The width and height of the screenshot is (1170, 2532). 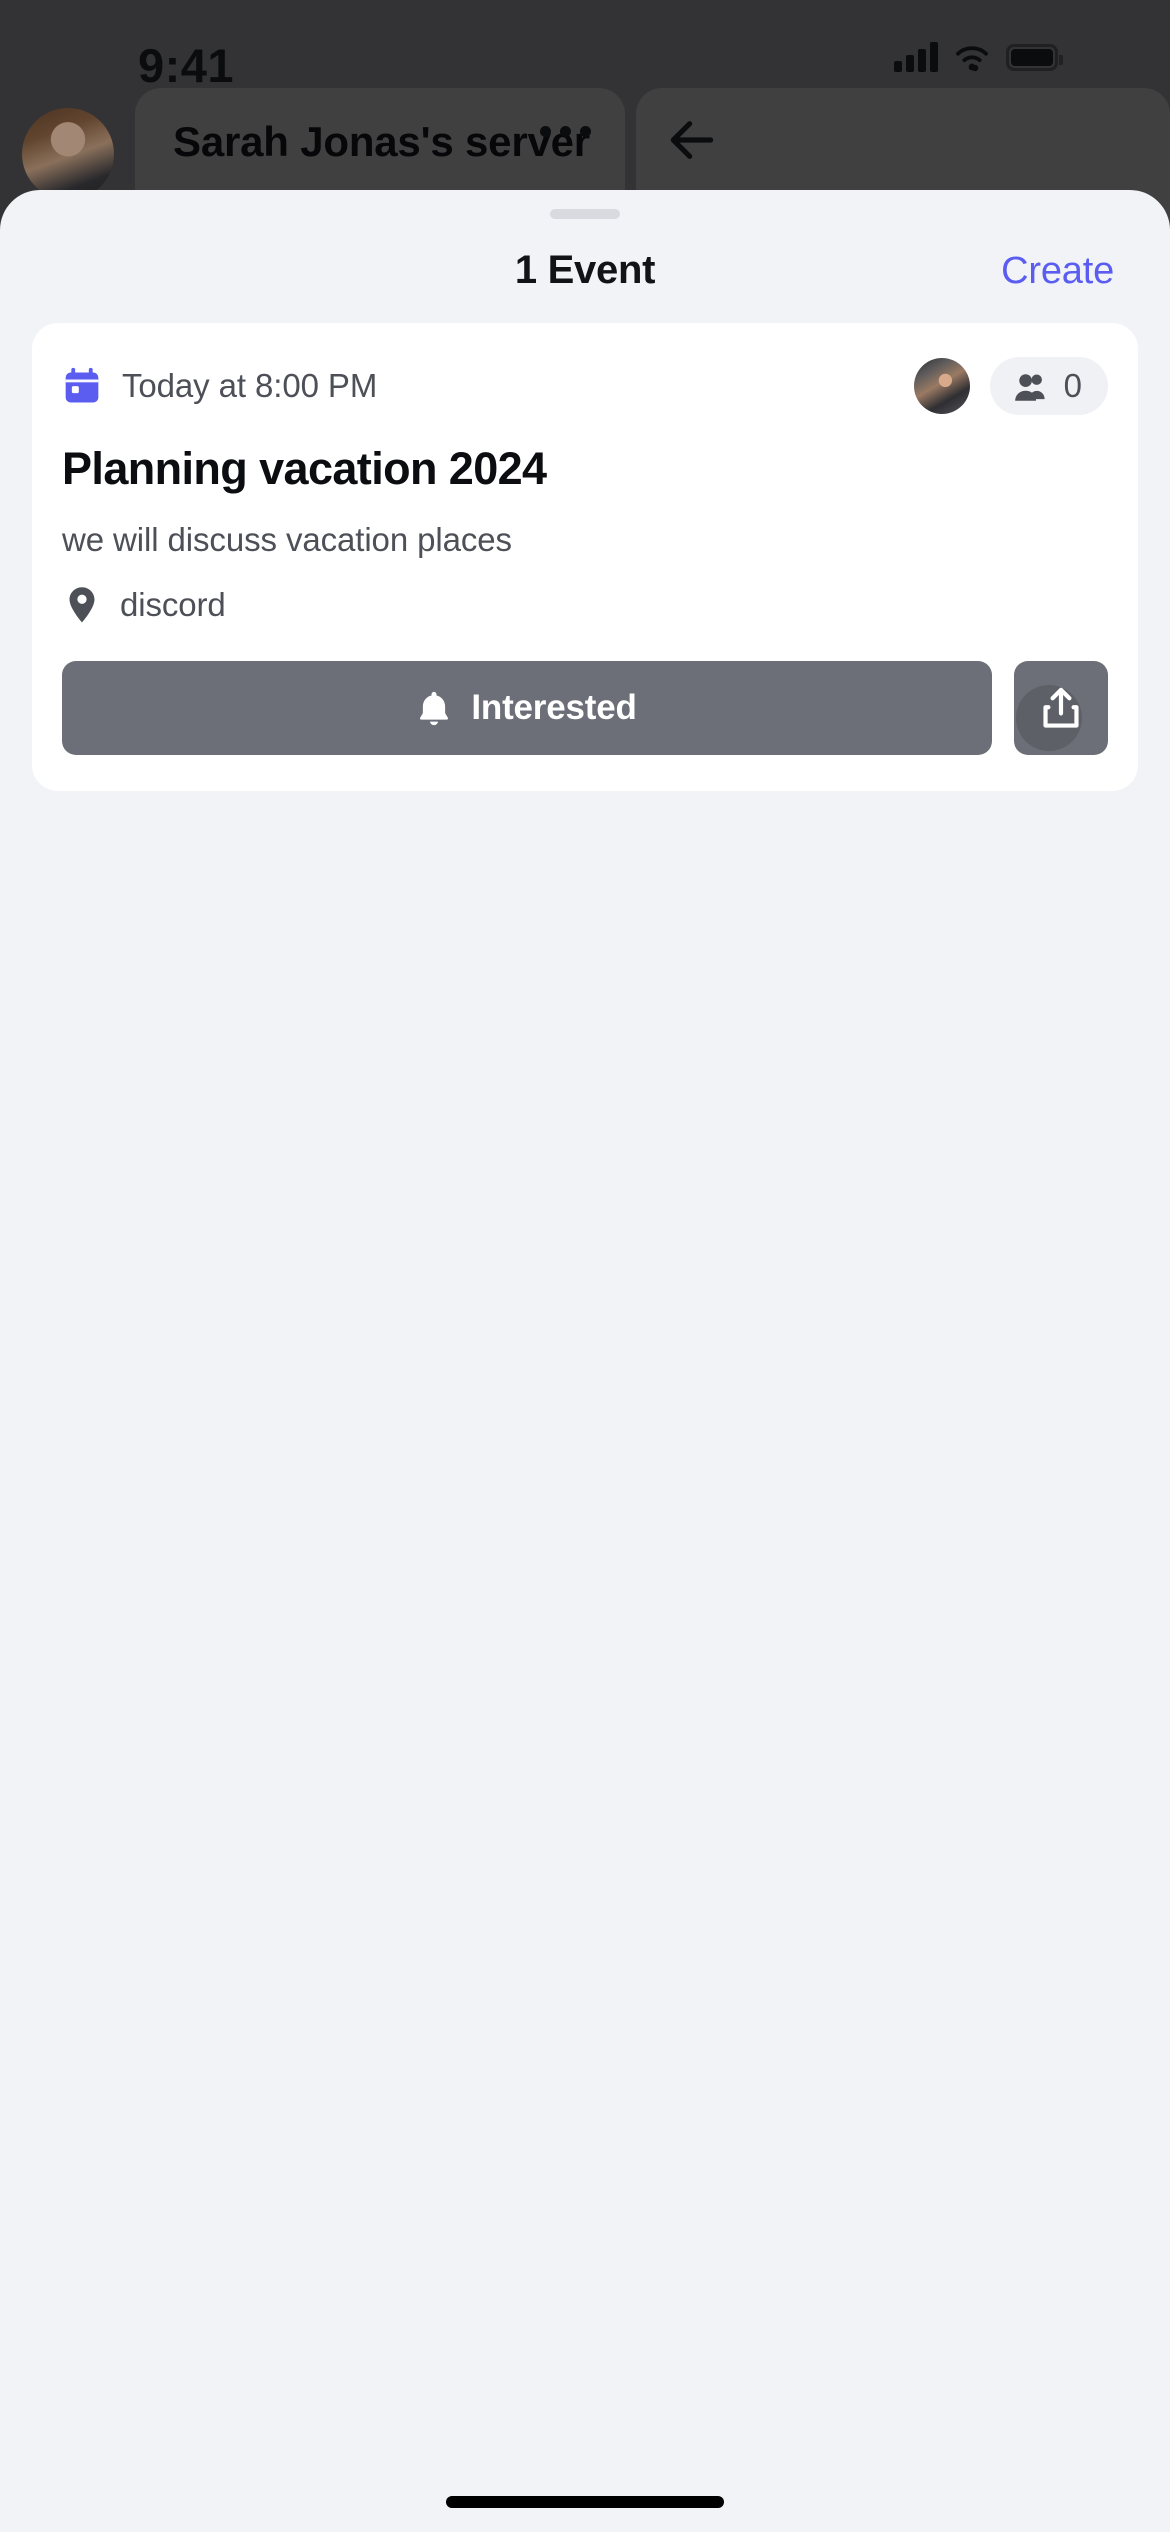 I want to click on event-title: Planning vacation 2024, so click(x=304, y=468).